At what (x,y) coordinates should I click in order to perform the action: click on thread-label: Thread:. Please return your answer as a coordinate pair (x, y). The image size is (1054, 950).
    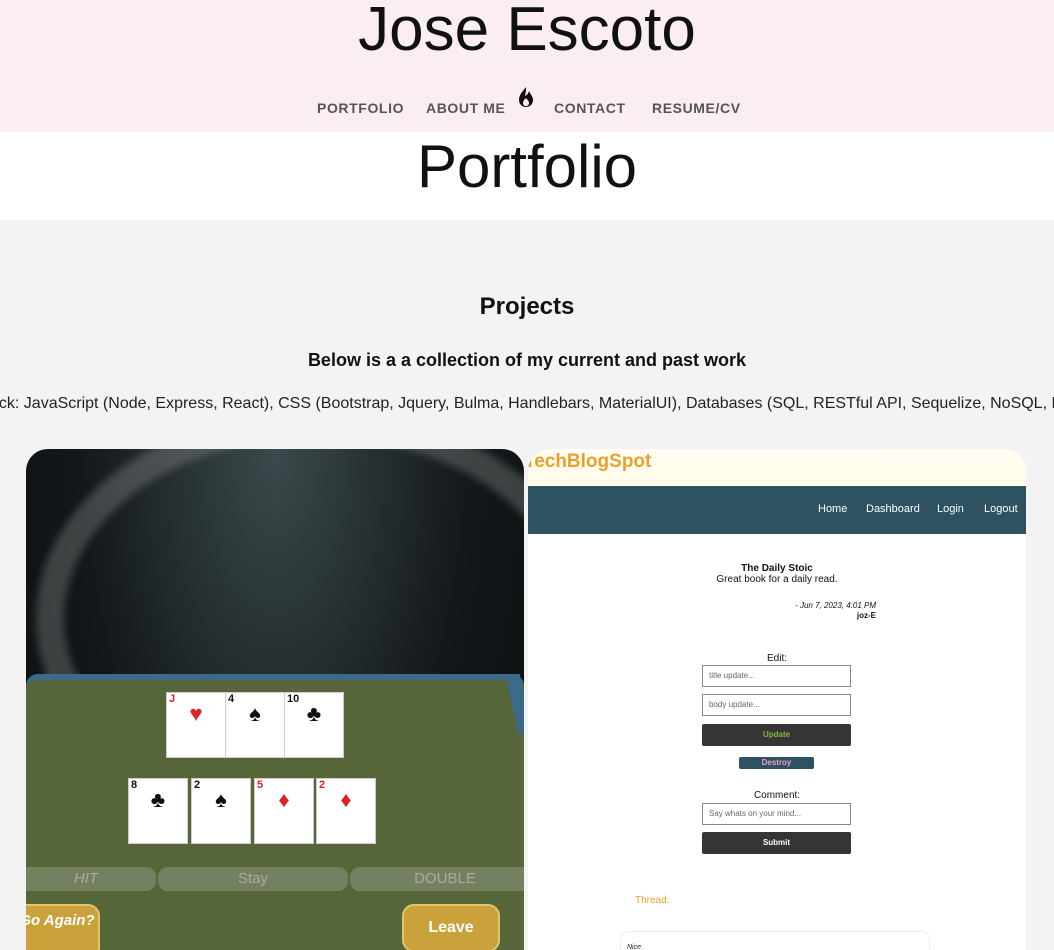
    Looking at the image, I should click on (652, 900).